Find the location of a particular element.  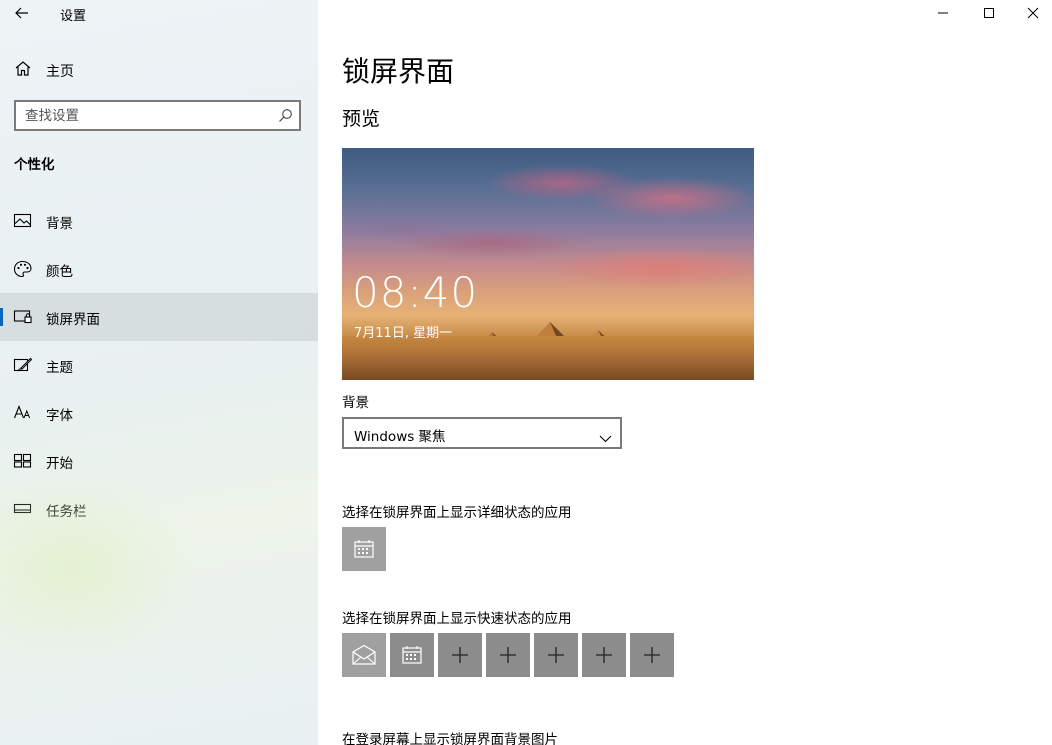

font-icon is located at coordinates (23, 413).